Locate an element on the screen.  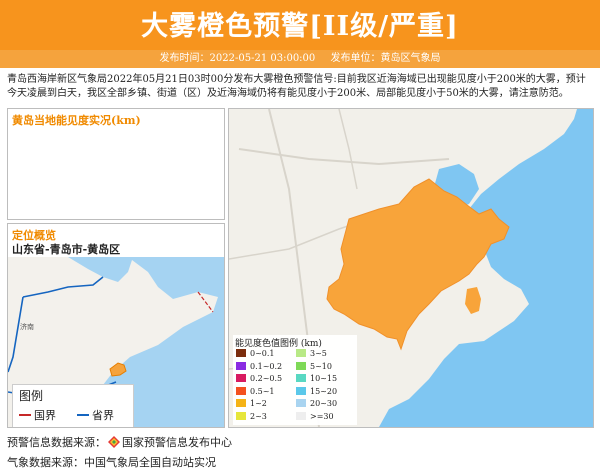
visibility-legend-item: 10~15 is located at coordinates (316, 378).